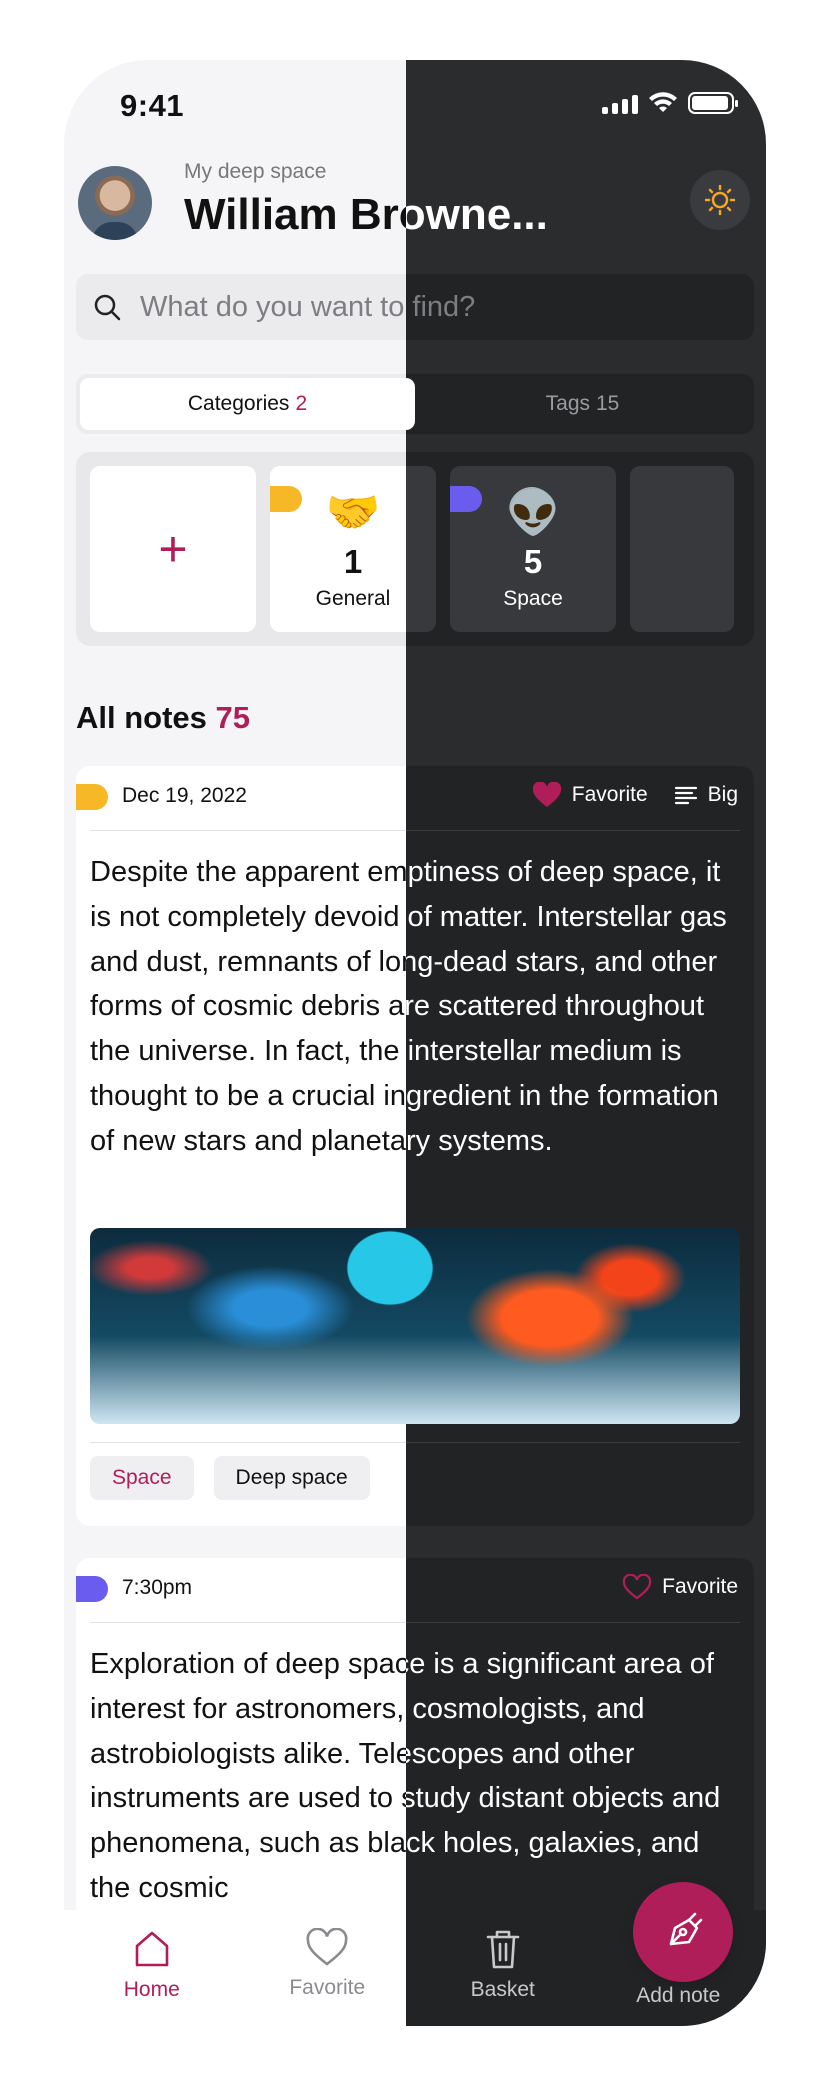  I want to click on category-card-empty, so click(682, 549).